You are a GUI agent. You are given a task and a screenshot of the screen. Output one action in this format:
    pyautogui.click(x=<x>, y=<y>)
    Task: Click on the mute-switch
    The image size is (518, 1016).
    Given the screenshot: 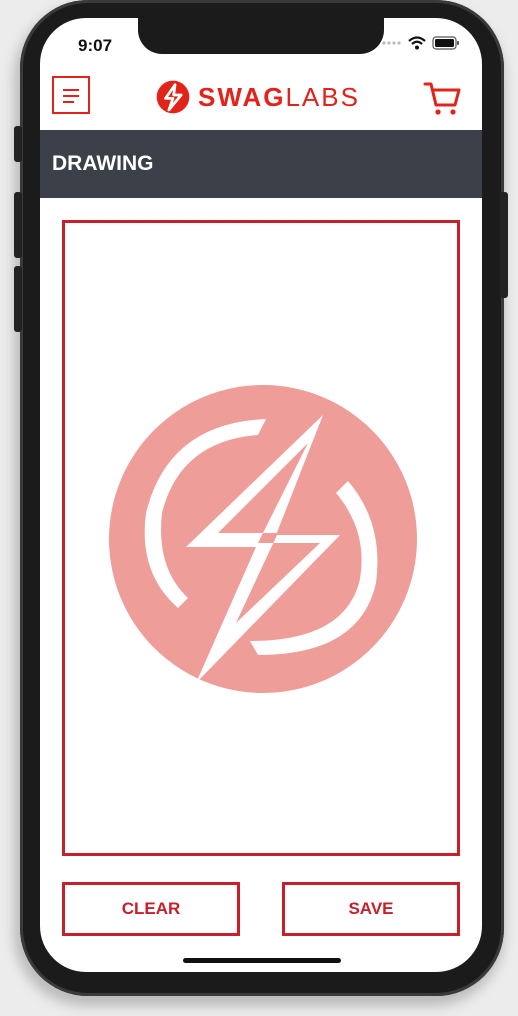 What is the action you would take?
    pyautogui.click(x=18, y=144)
    